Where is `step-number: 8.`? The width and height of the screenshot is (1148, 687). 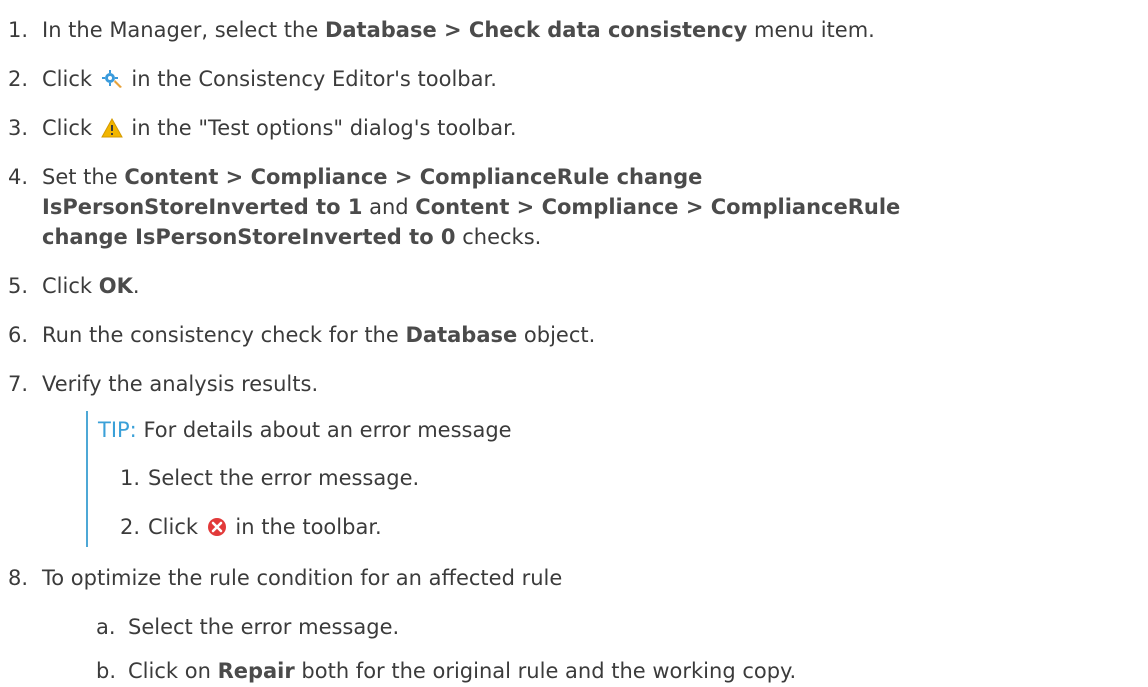 step-number: 8. is located at coordinates (18, 578).